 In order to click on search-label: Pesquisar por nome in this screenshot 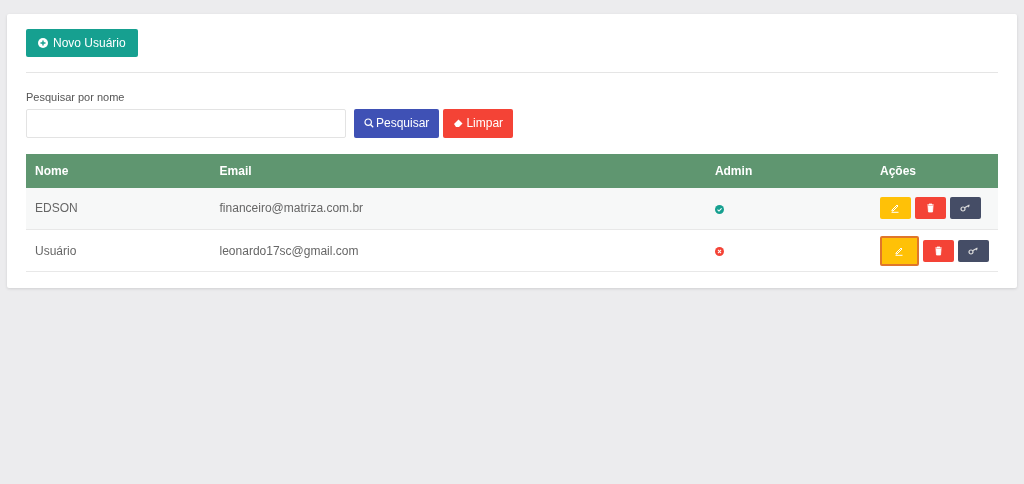, I will do `click(76, 97)`.